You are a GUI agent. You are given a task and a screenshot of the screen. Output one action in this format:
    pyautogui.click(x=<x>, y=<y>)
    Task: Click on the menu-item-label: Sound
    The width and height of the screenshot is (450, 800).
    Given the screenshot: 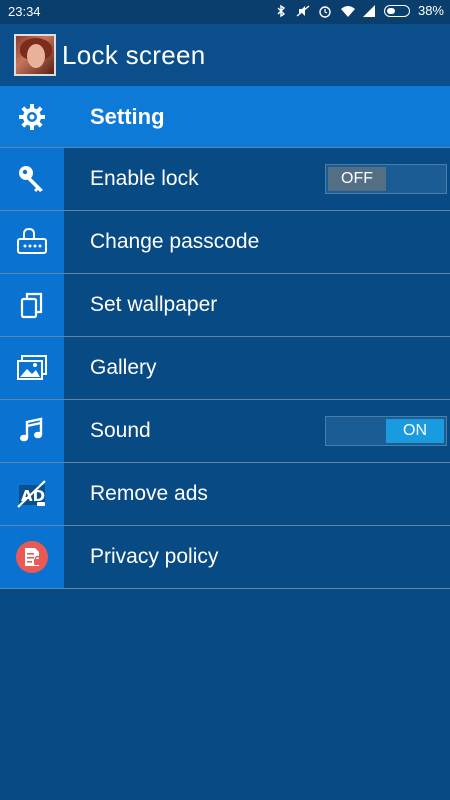 What is the action you would take?
    pyautogui.click(x=120, y=430)
    